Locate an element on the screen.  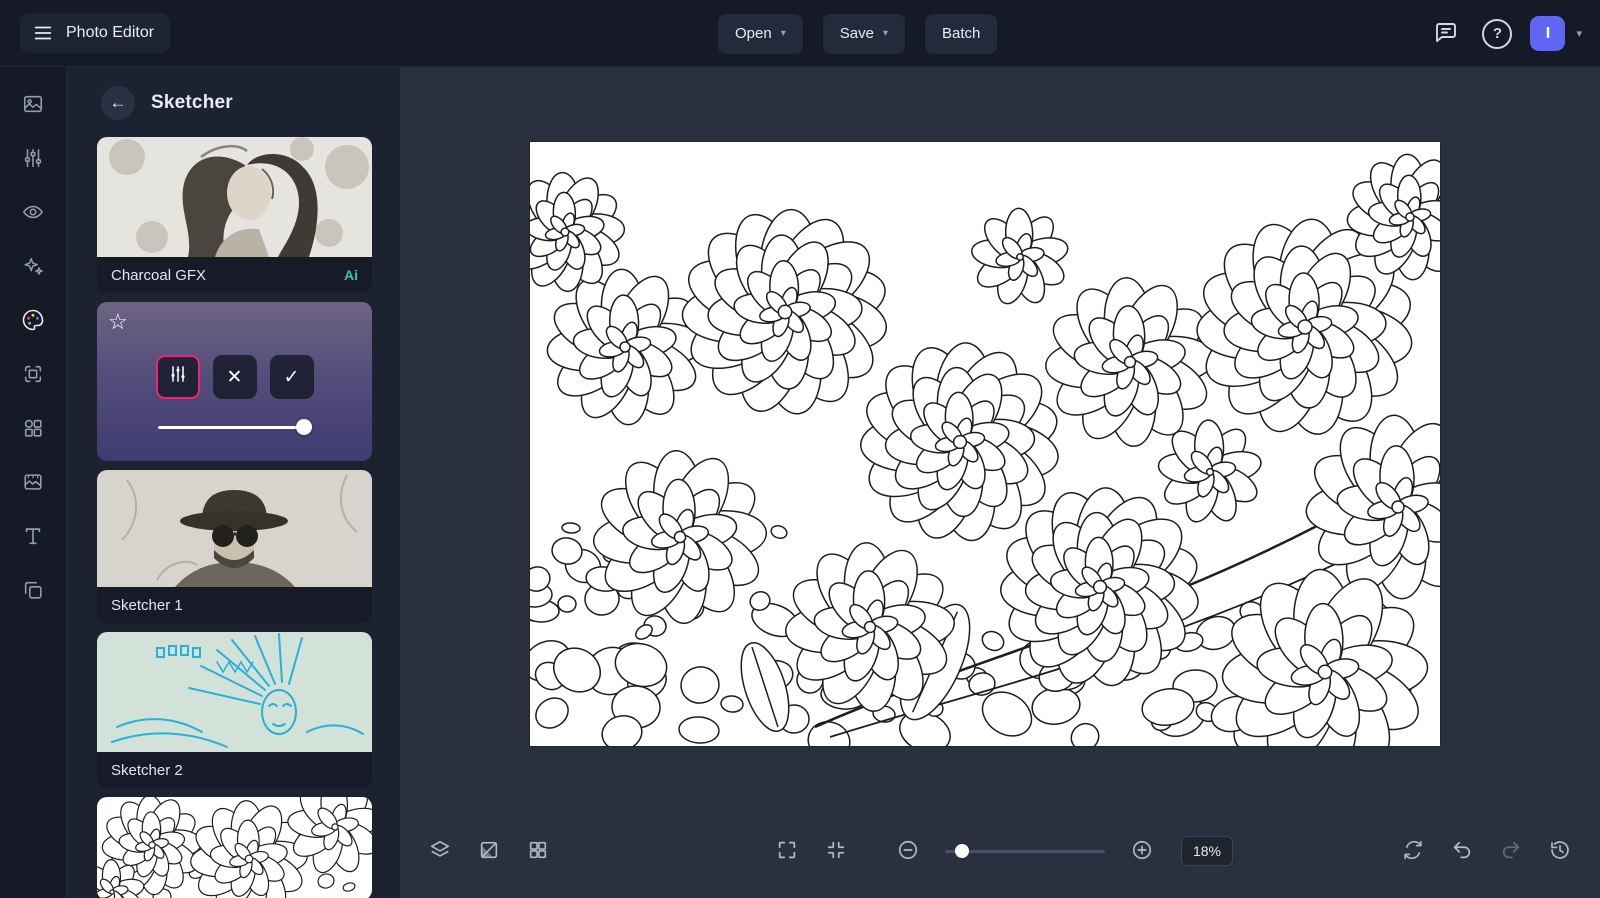
compare-button is located at coordinates (489, 851).